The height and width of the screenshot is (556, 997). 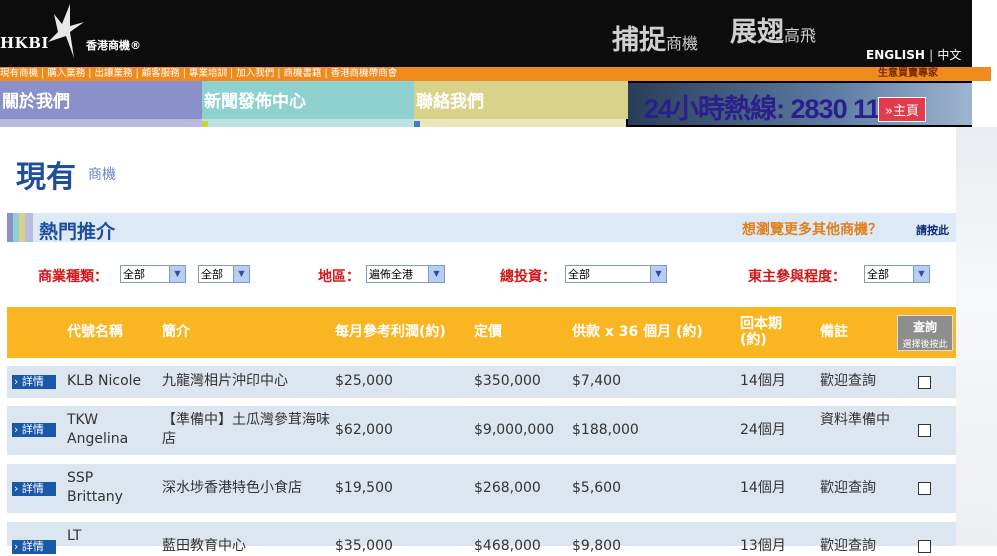 I want to click on col-price: 定價, so click(x=488, y=332).